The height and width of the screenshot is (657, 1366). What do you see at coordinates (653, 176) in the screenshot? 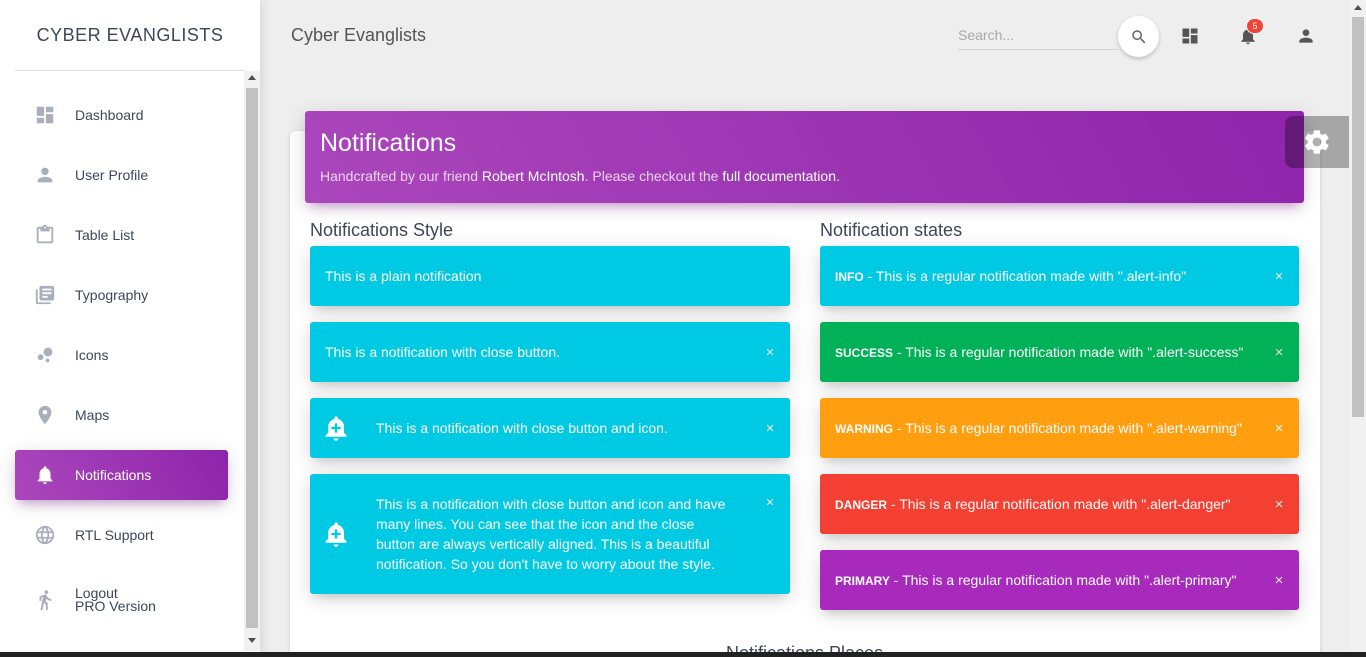
I see `subtitle-mid: . Please checkout the` at bounding box center [653, 176].